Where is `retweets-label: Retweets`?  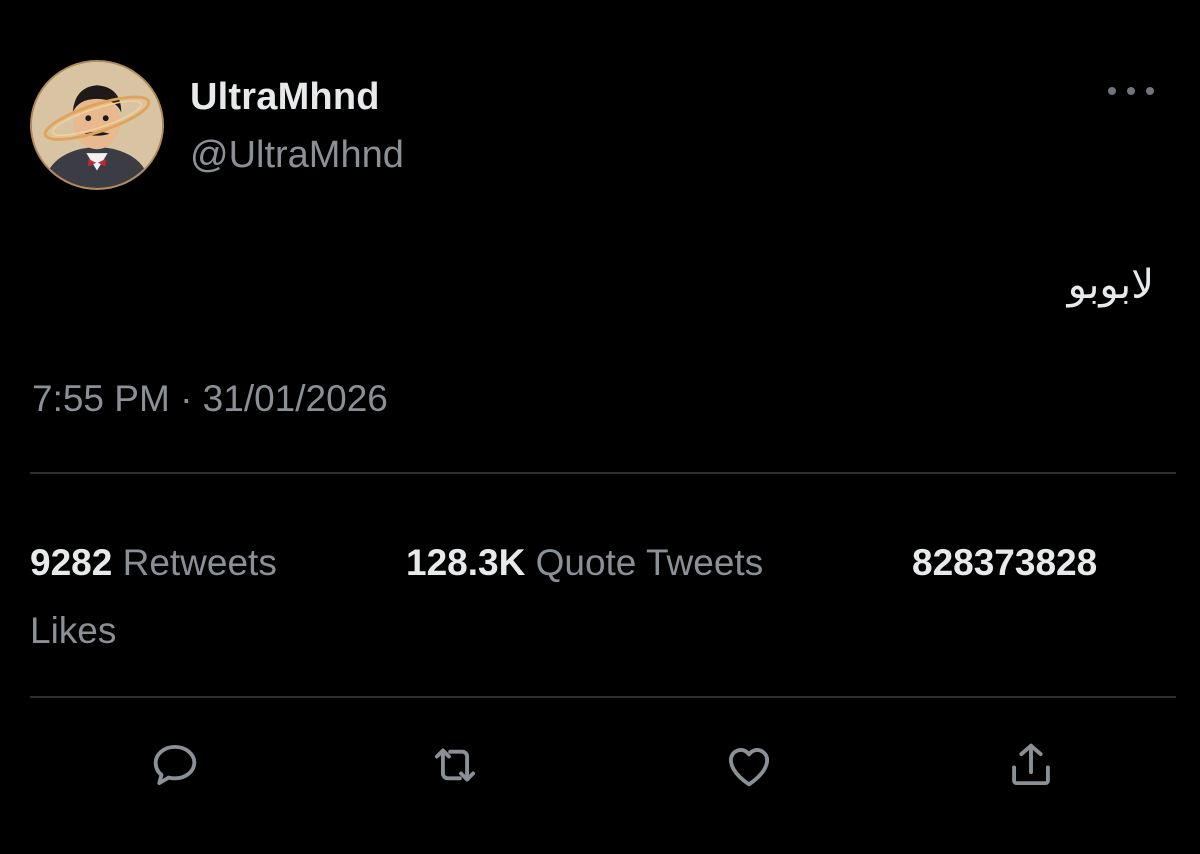
retweets-label: Retweets is located at coordinates (199, 562).